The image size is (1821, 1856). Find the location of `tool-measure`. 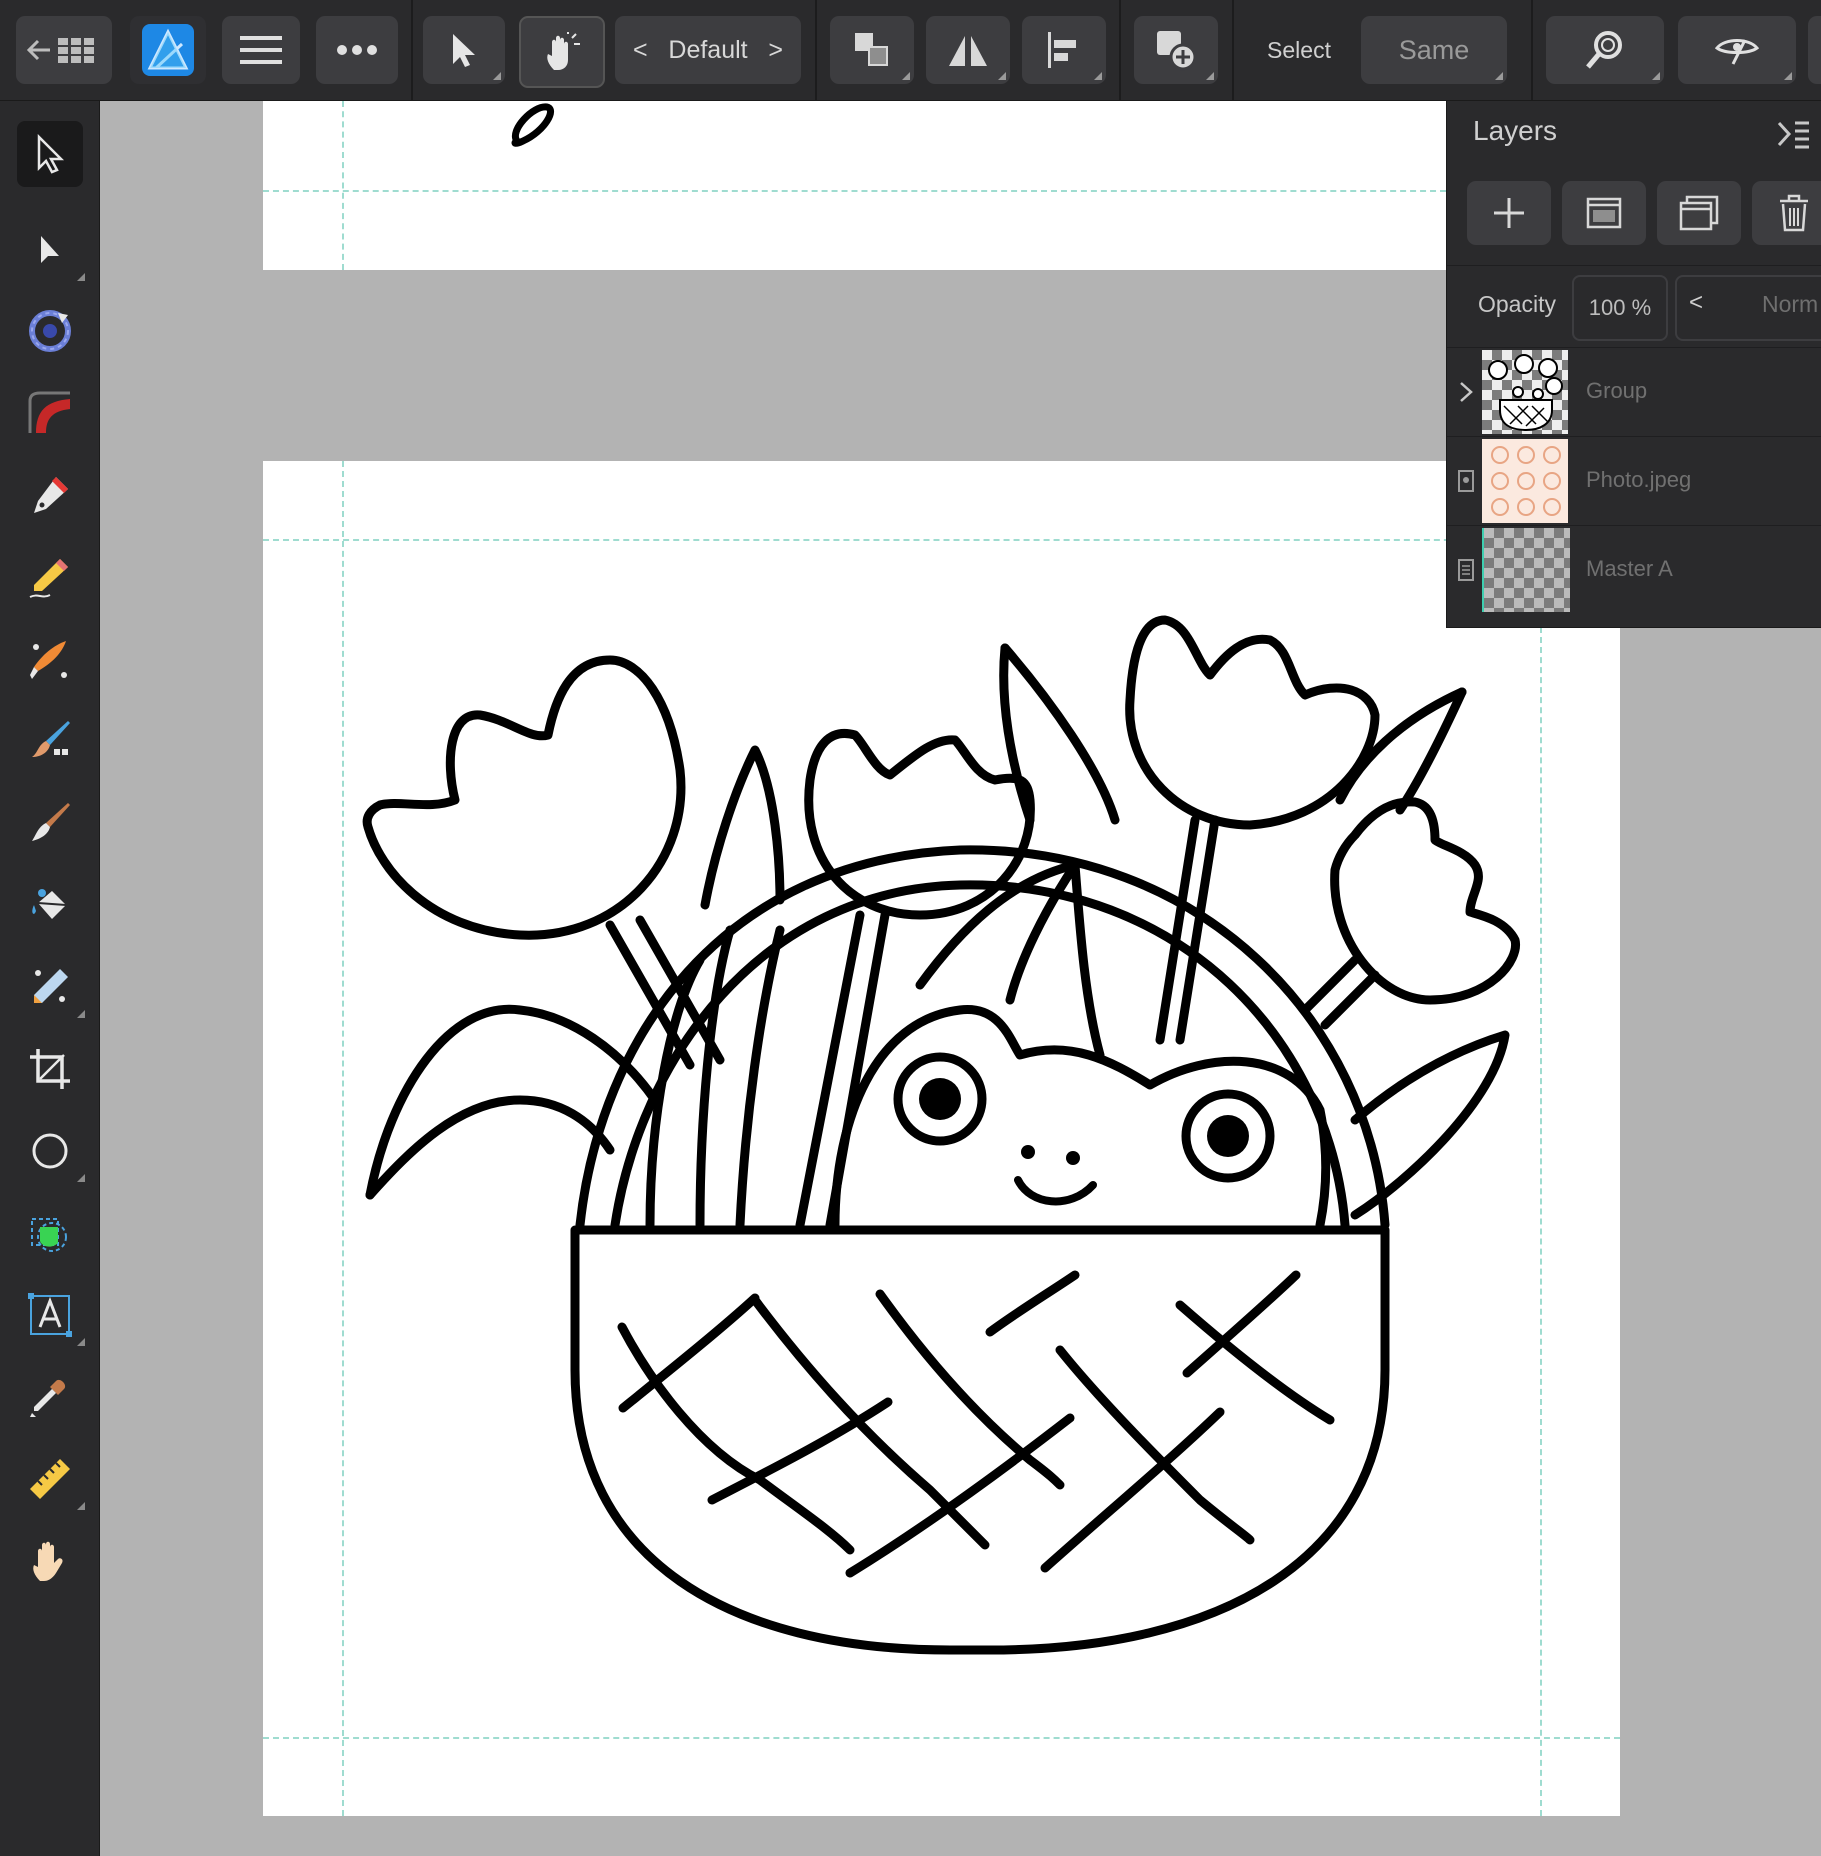

tool-measure is located at coordinates (51, 1479).